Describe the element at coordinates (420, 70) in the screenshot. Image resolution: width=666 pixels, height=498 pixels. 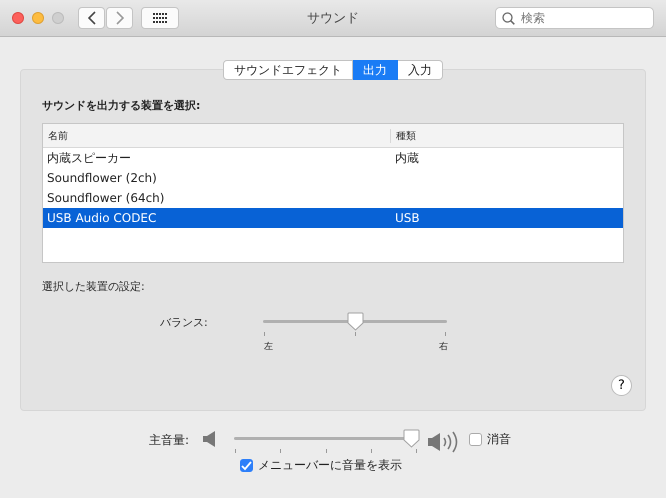
I see `tab: 入力` at that location.